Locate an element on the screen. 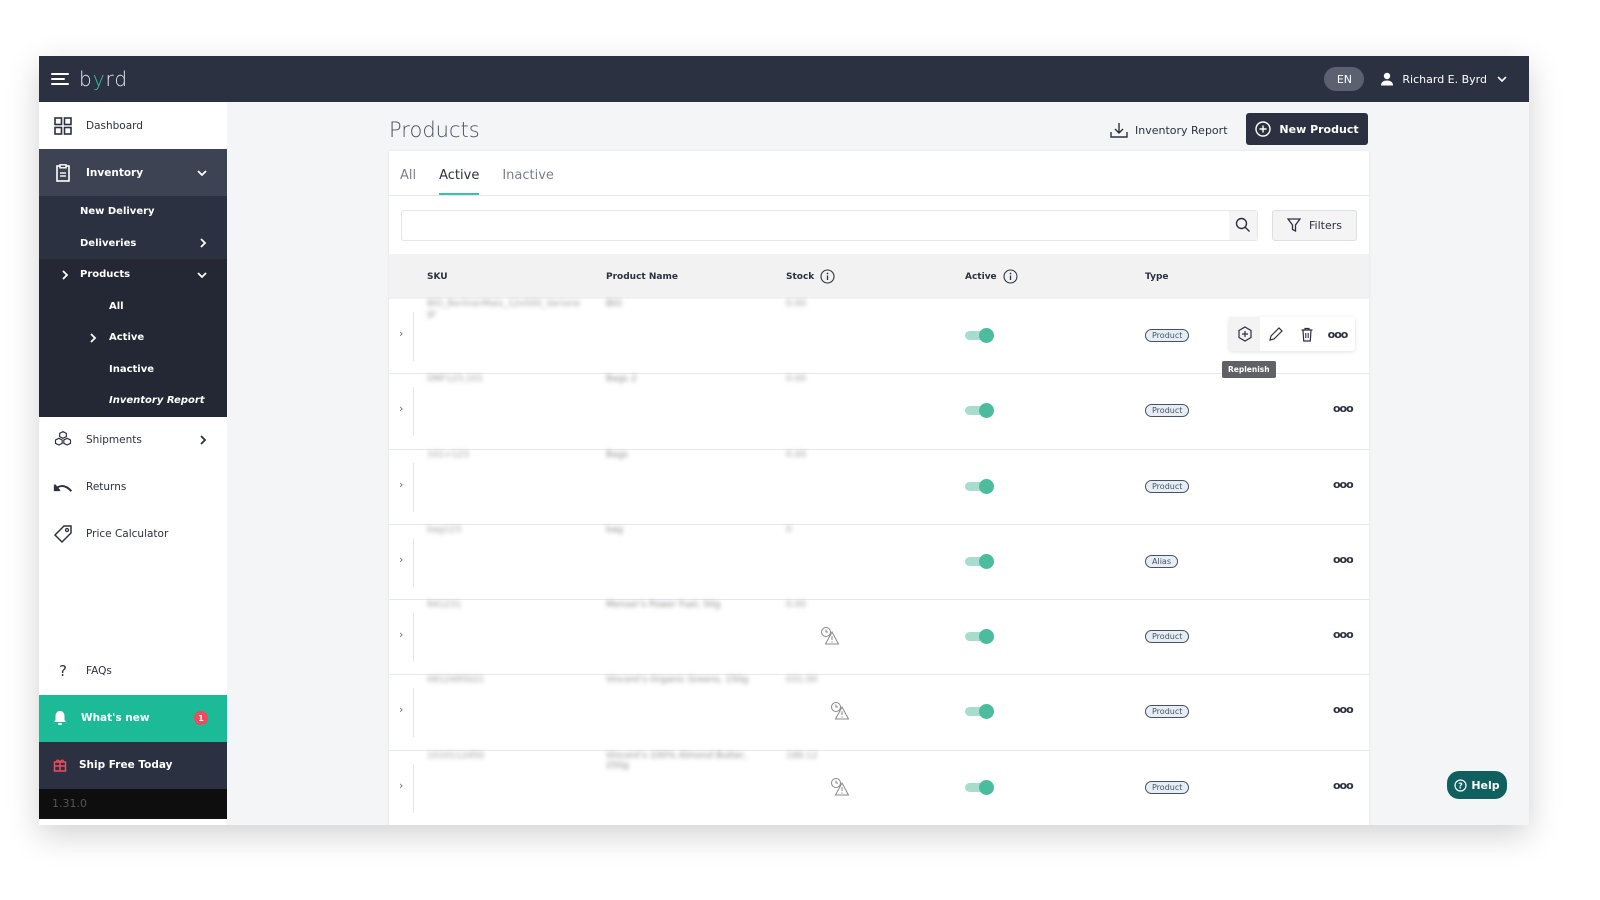  column-header-product-name: Product Name is located at coordinates (642, 277).